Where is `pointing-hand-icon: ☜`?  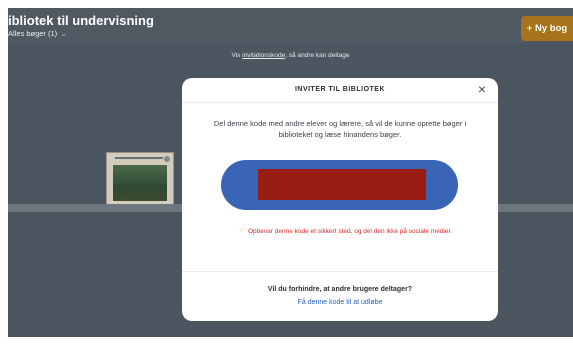
pointing-hand-icon: ☜ is located at coordinates (241, 230).